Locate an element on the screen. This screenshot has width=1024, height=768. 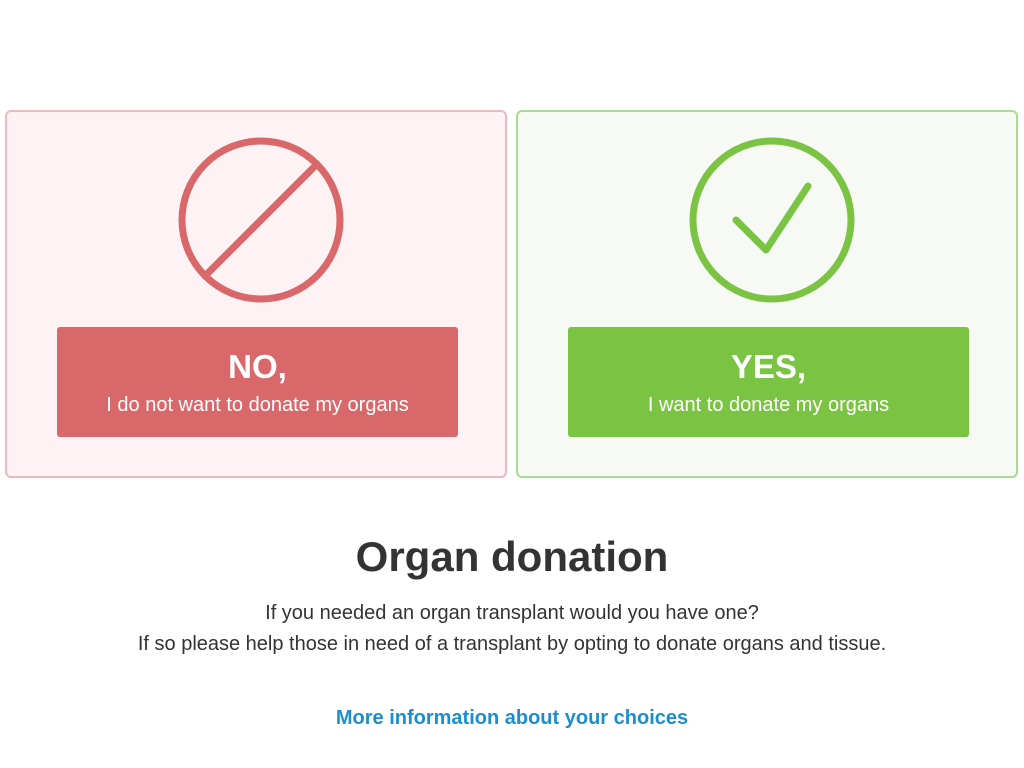
no-button-title: NO, is located at coordinates (257, 366).